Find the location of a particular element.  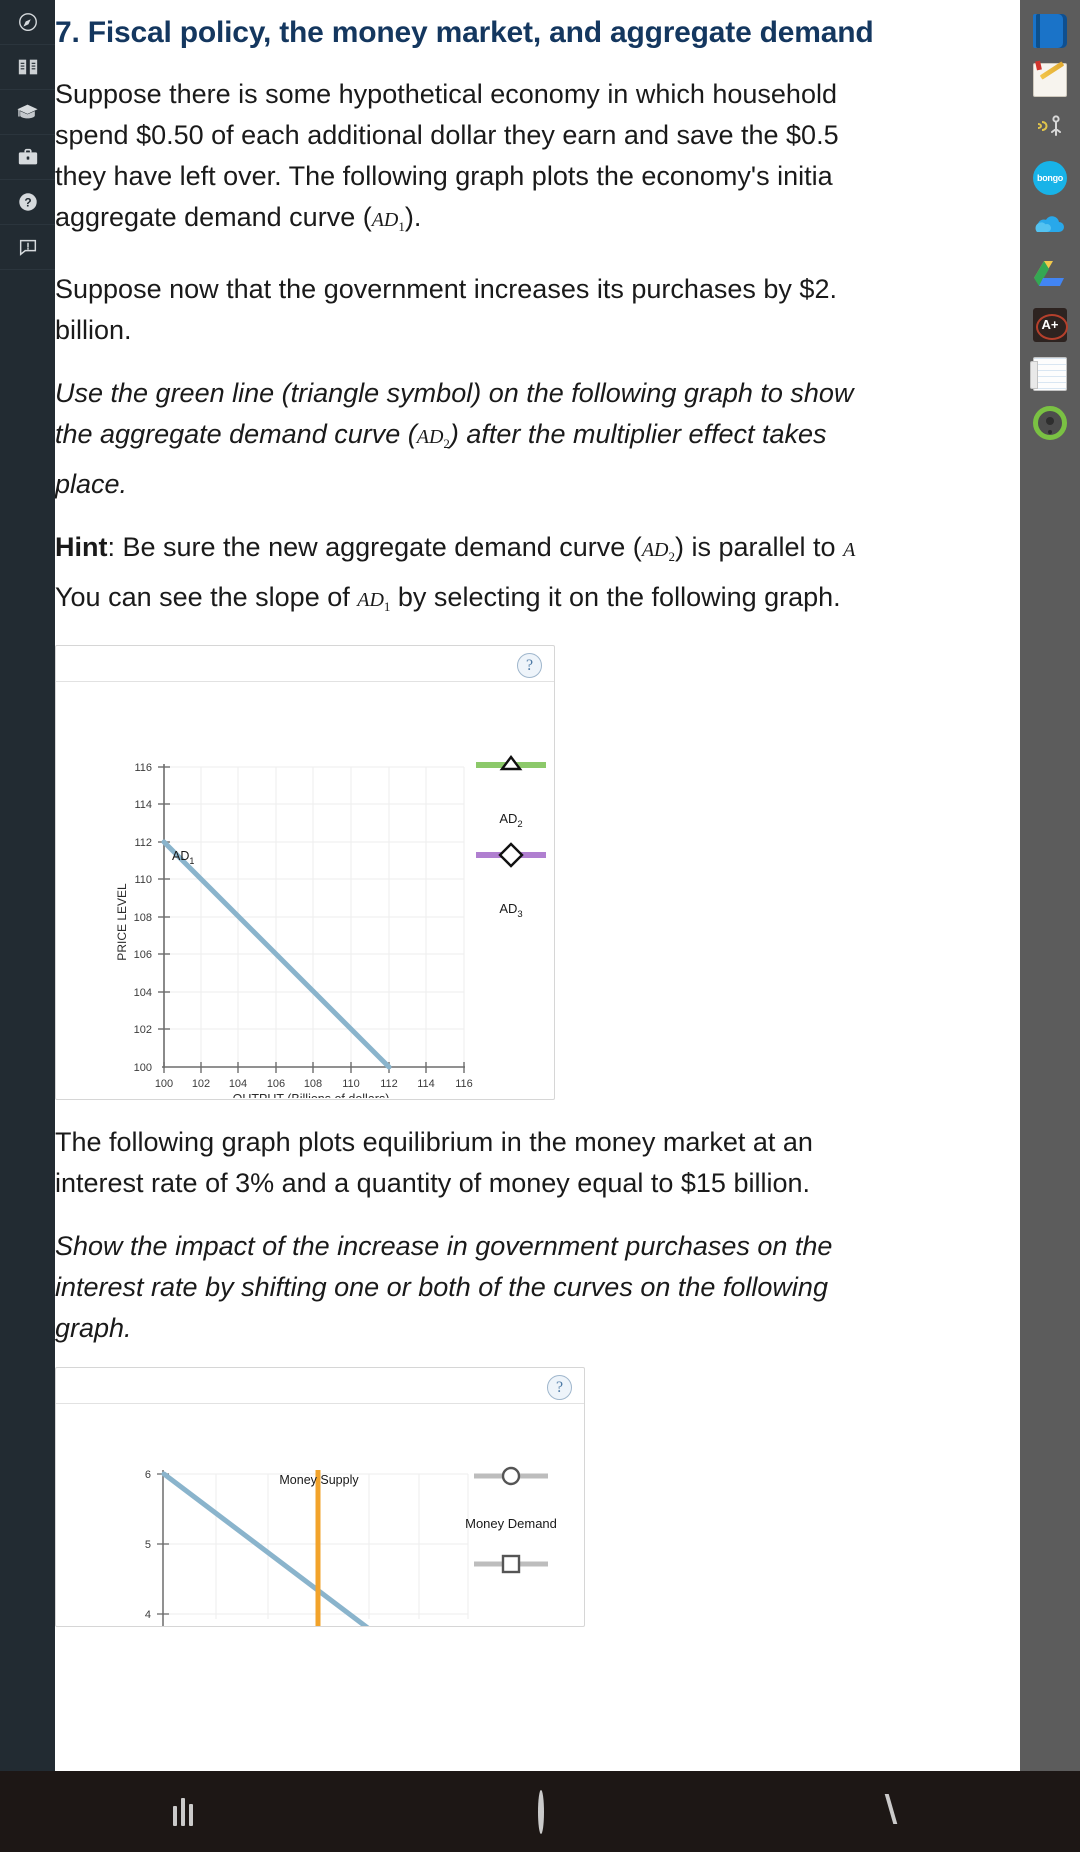

home-button is located at coordinates (540, 1811).